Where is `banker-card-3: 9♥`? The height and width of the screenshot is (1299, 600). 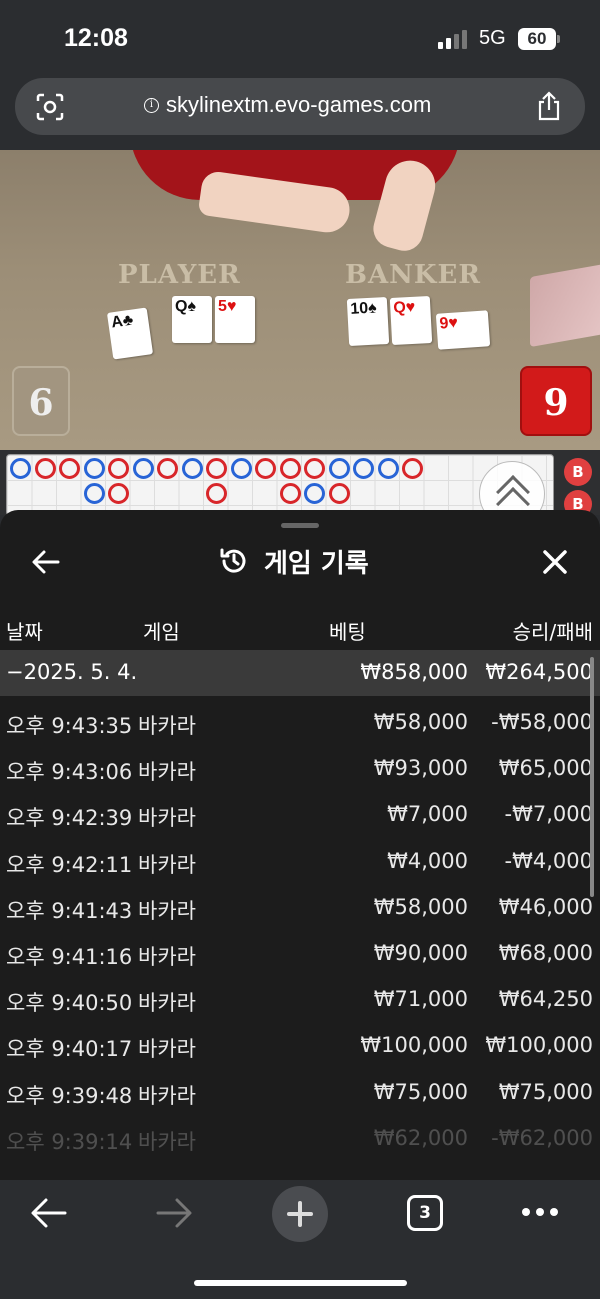
banker-card-3: 9♥ is located at coordinates (463, 330).